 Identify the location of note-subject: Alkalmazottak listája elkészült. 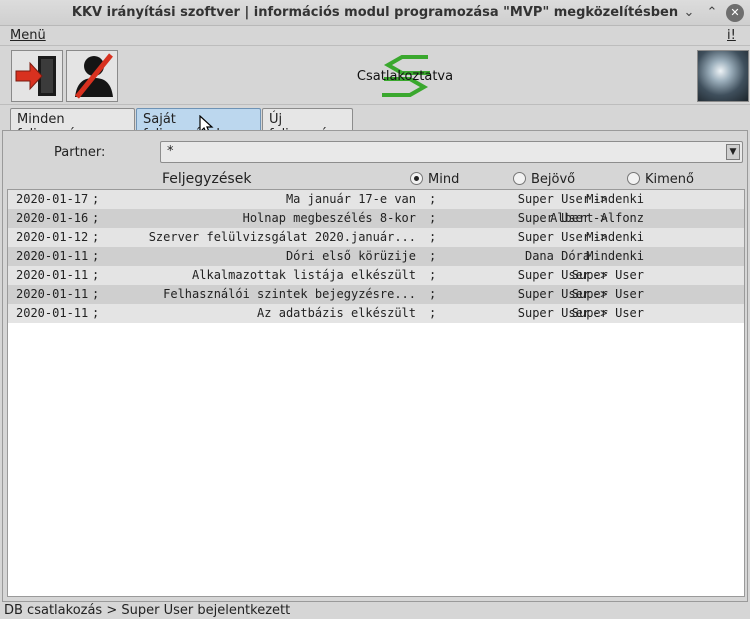
(304, 275).